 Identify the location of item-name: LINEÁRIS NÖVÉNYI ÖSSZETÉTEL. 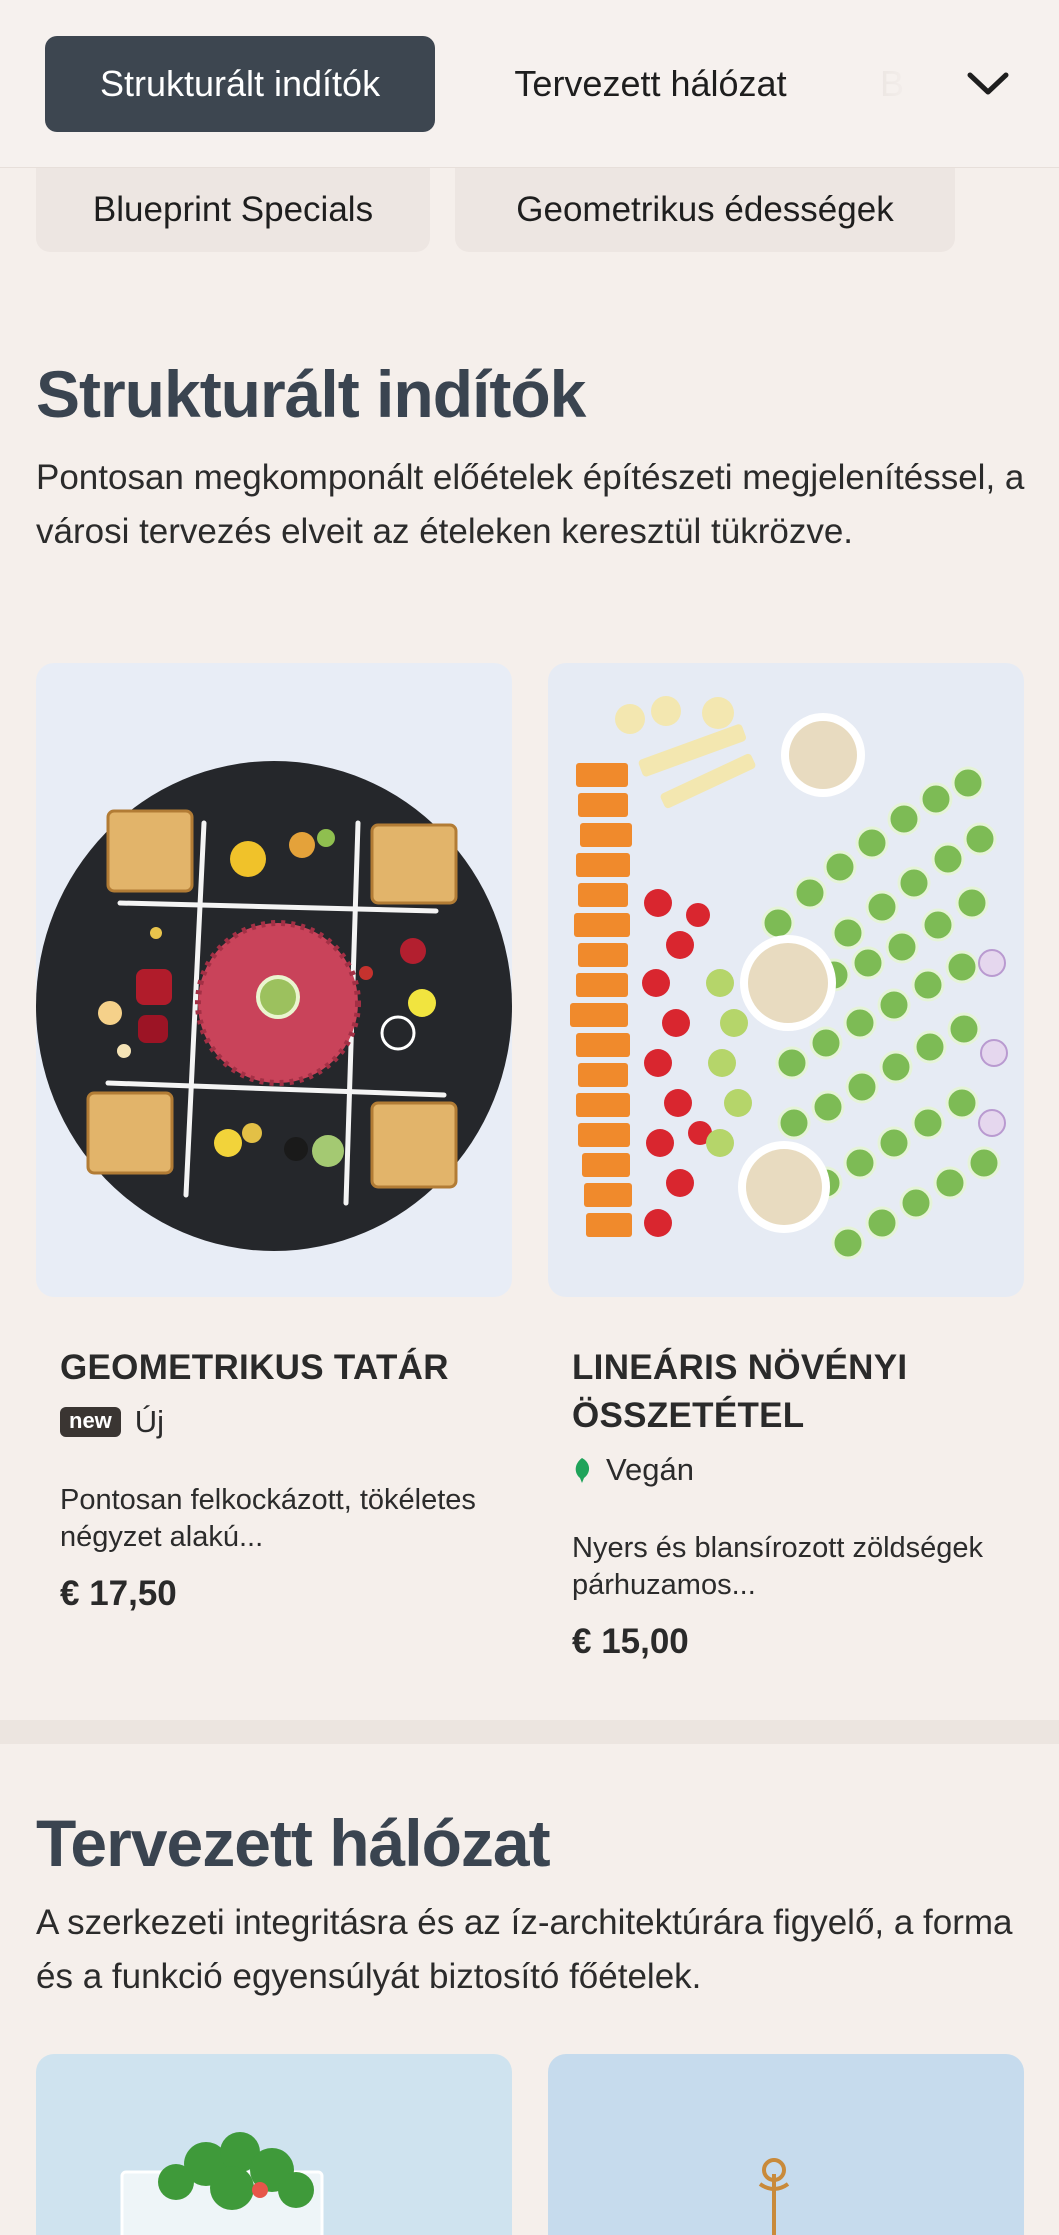
(740, 1391).